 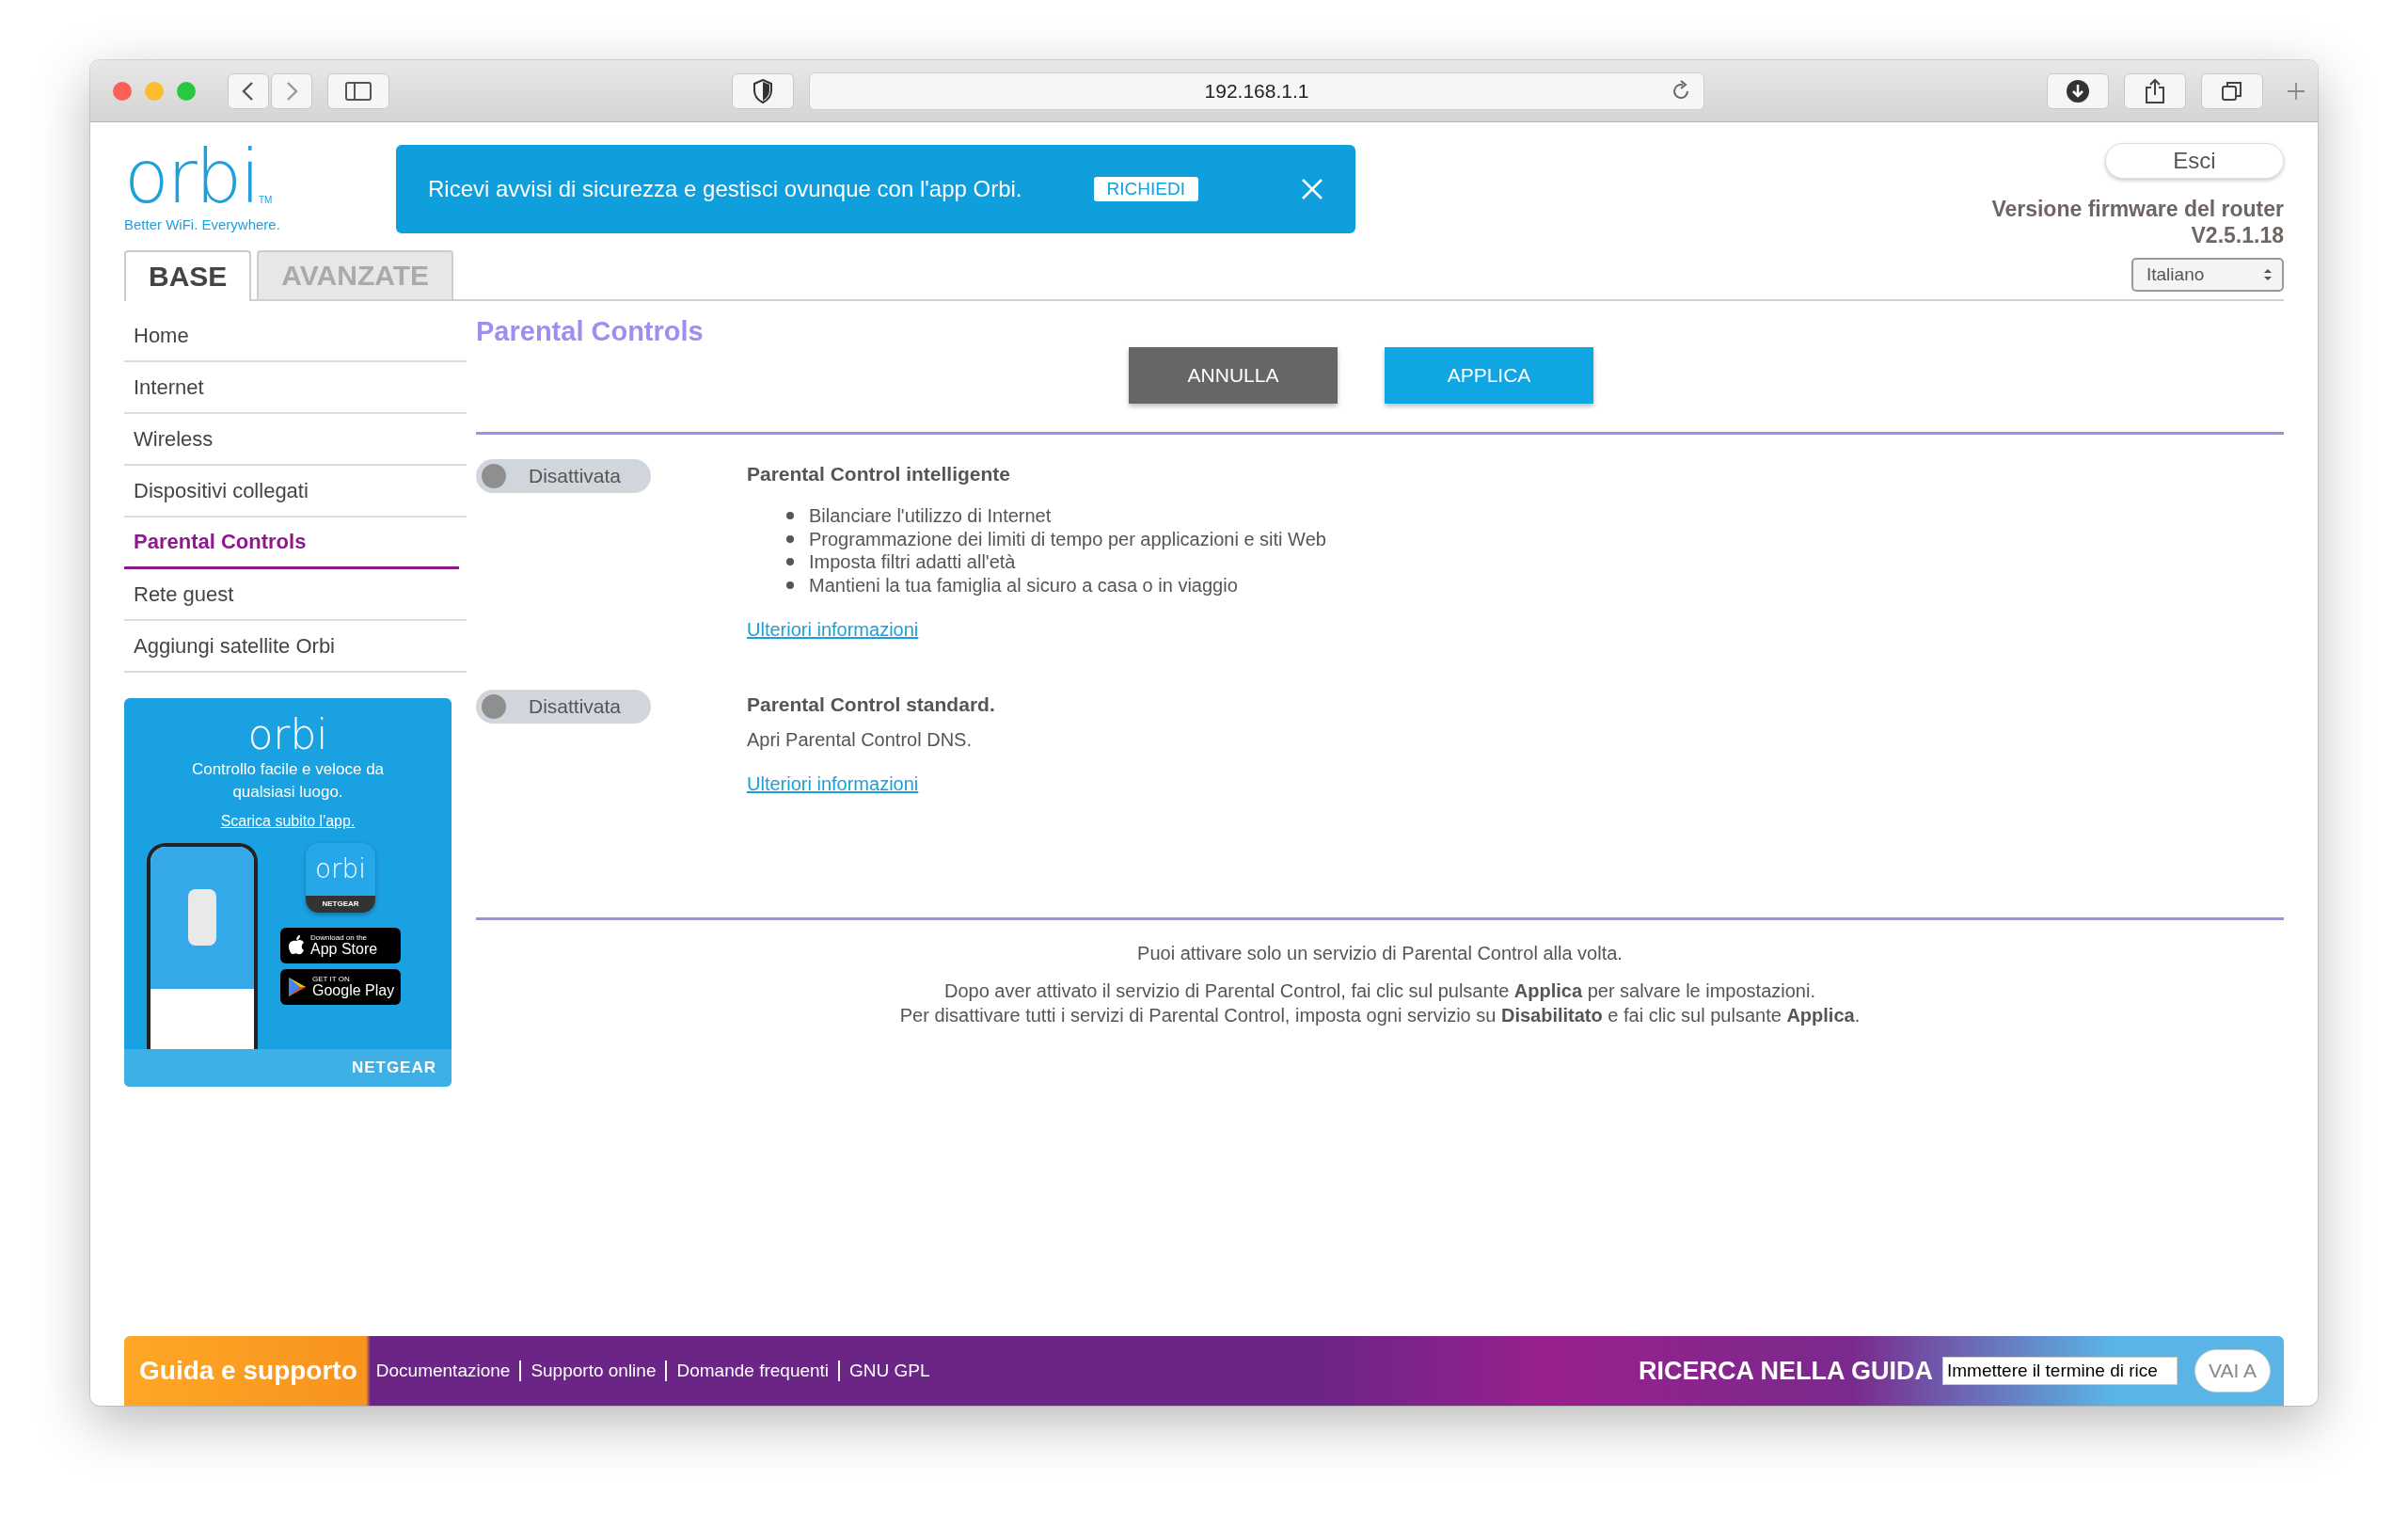 What do you see at coordinates (913, 562) in the screenshot?
I see `list-item: Imposta filtri adatti all'età` at bounding box center [913, 562].